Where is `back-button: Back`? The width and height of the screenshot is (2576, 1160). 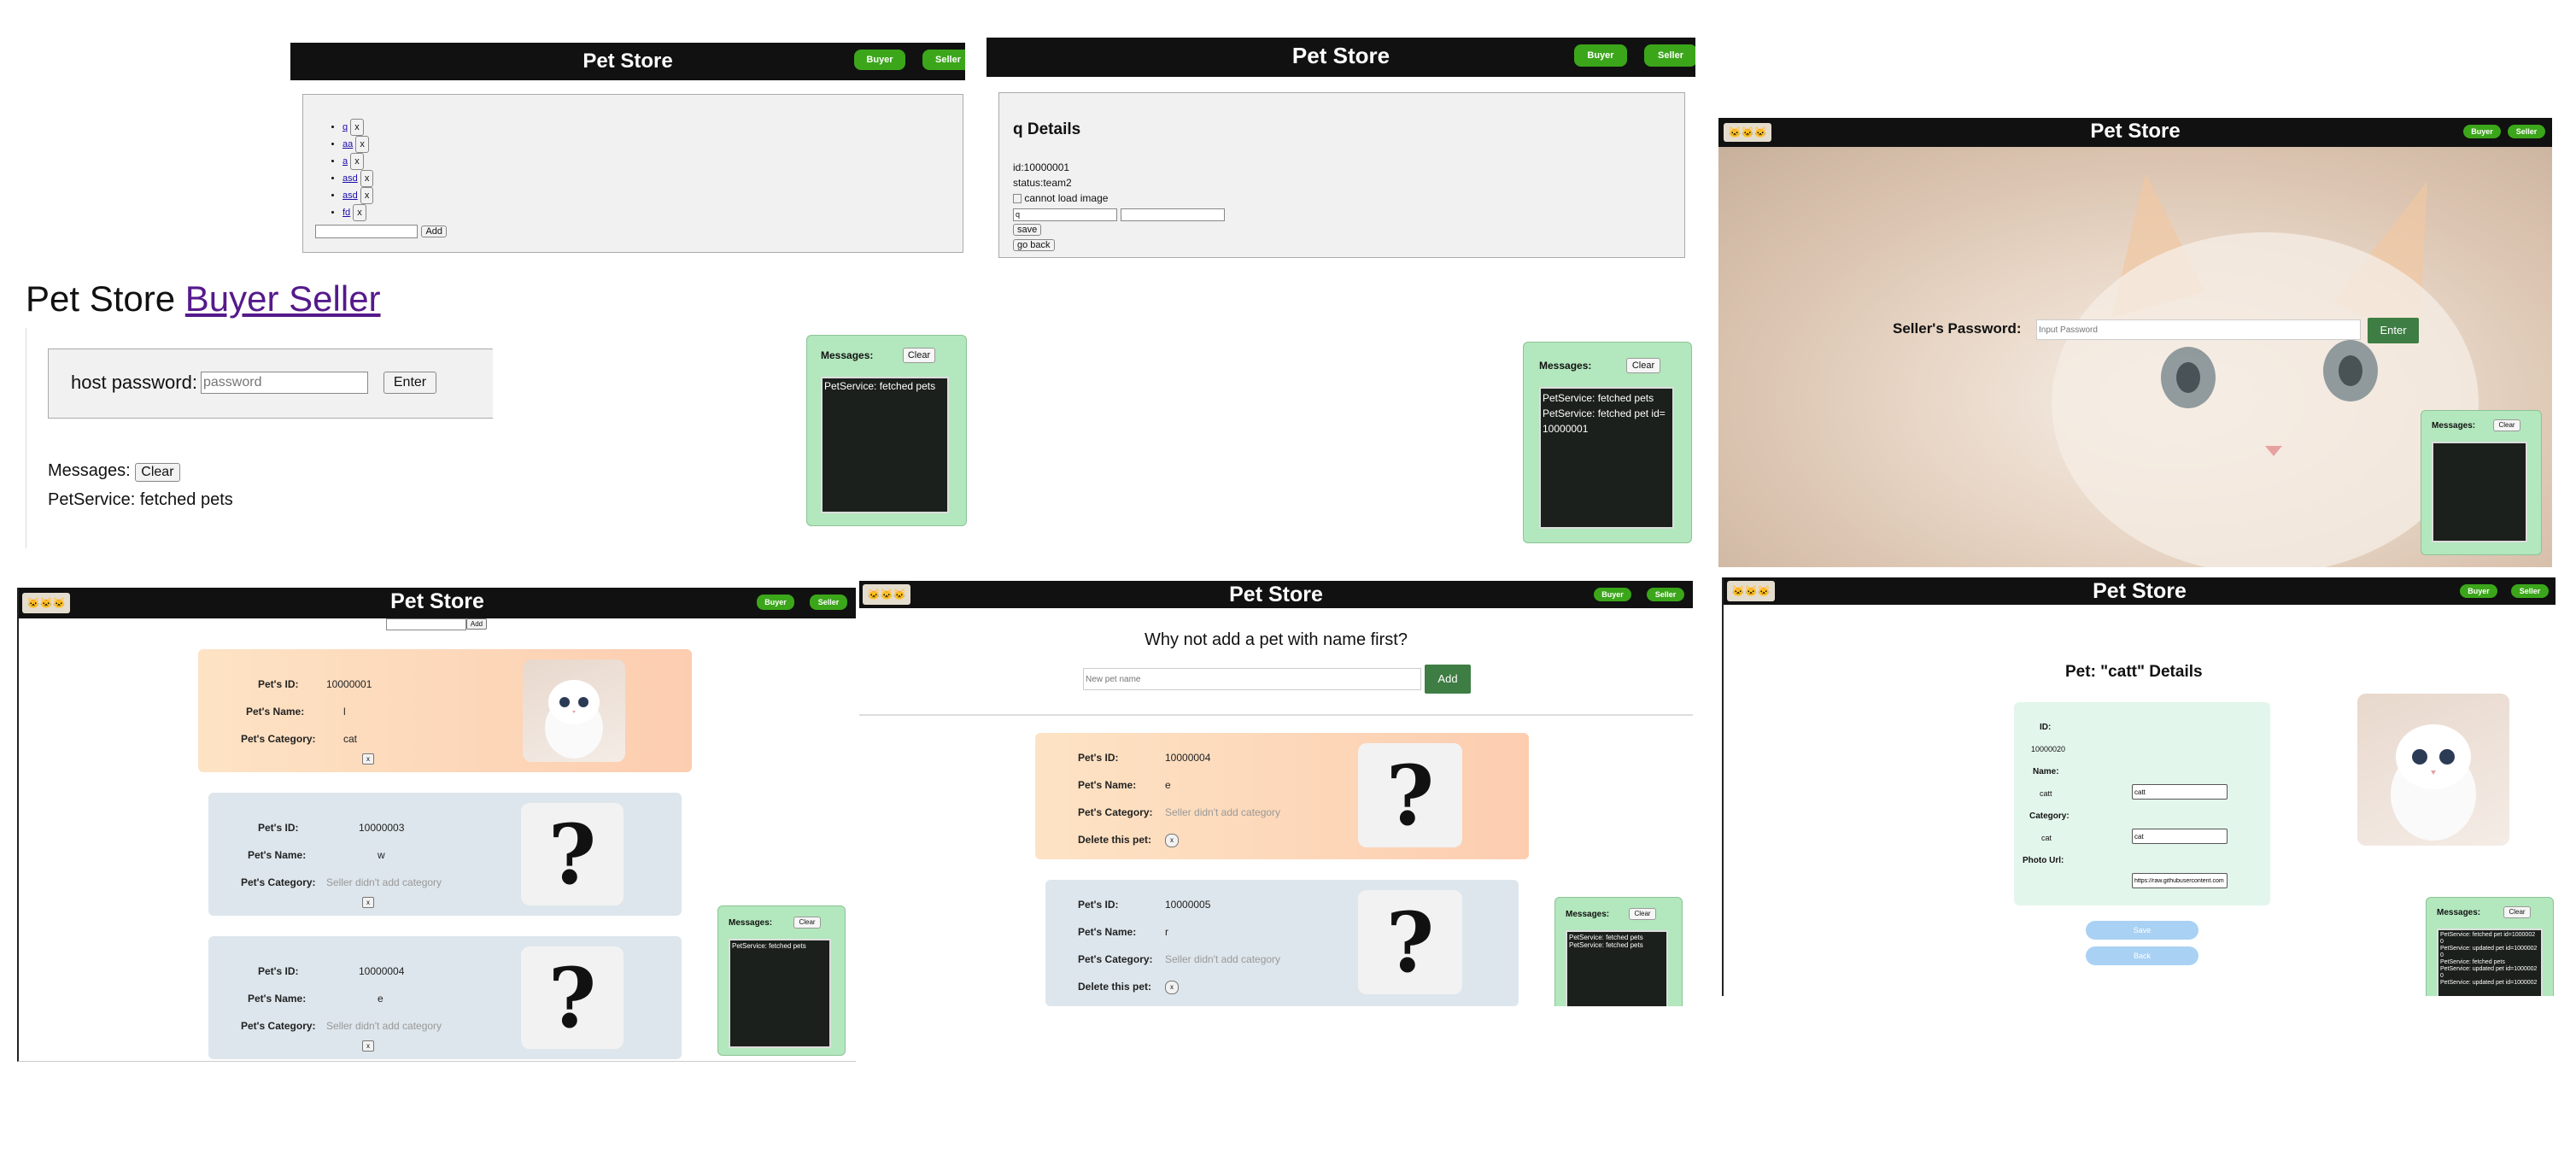
back-button: Back is located at coordinates (2142, 955).